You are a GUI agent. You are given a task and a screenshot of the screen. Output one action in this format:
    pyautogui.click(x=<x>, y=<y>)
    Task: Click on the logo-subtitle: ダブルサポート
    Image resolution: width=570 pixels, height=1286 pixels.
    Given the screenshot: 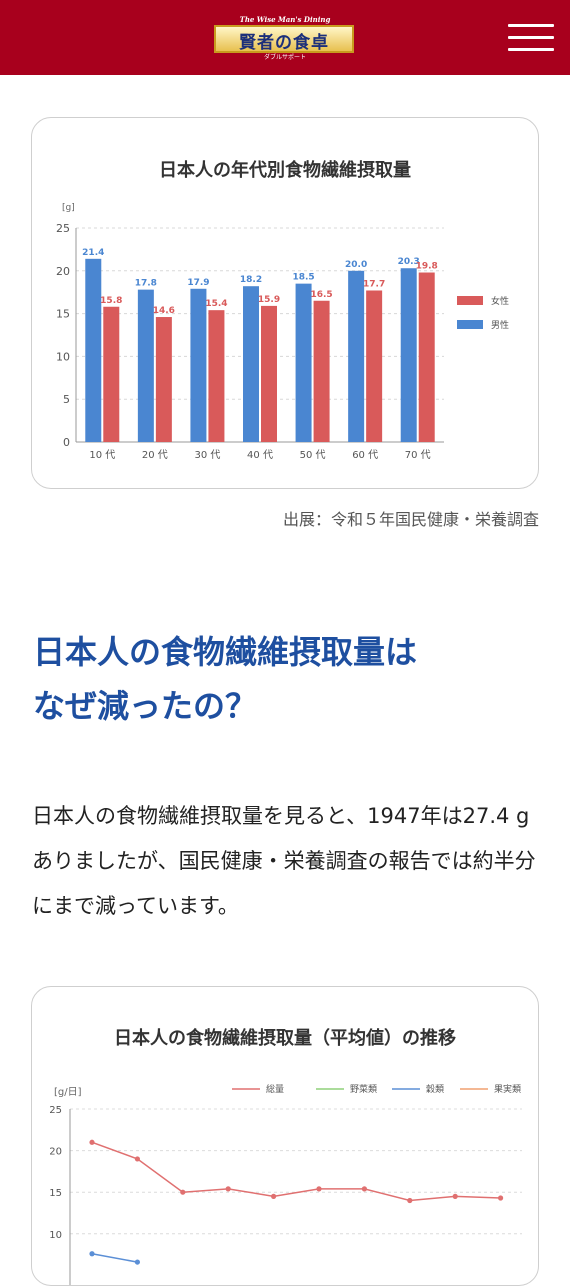 What is the action you would take?
    pyautogui.click(x=284, y=57)
    